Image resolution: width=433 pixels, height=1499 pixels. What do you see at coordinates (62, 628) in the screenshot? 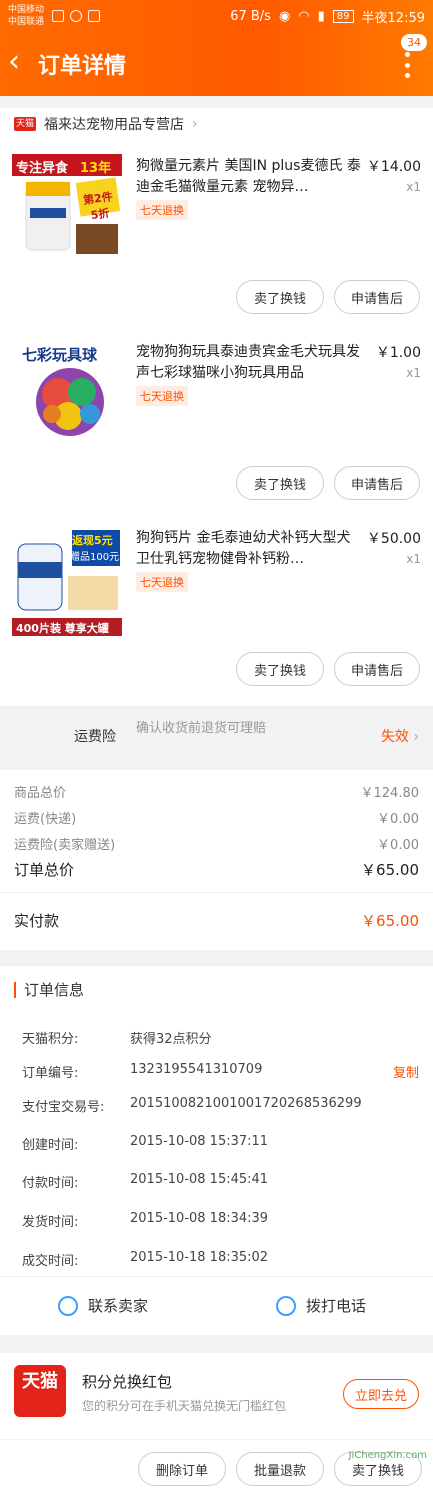
I see `thumb-label: 400片装 尊享大罐` at bounding box center [62, 628].